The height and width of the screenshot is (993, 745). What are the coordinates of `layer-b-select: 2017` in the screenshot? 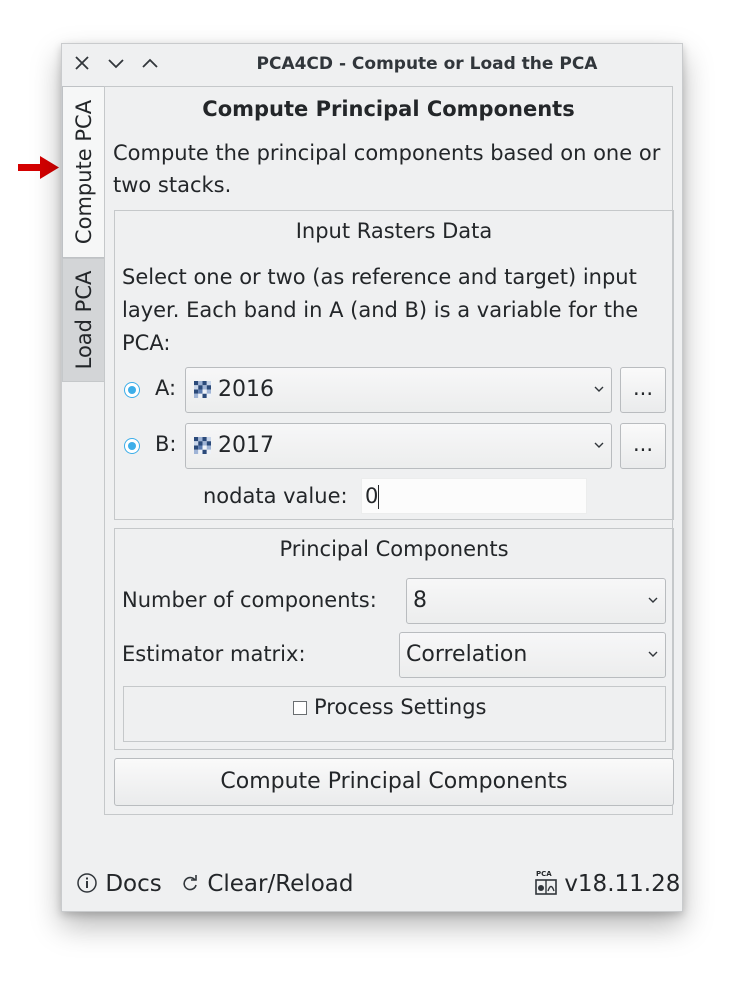 It's located at (398, 446).